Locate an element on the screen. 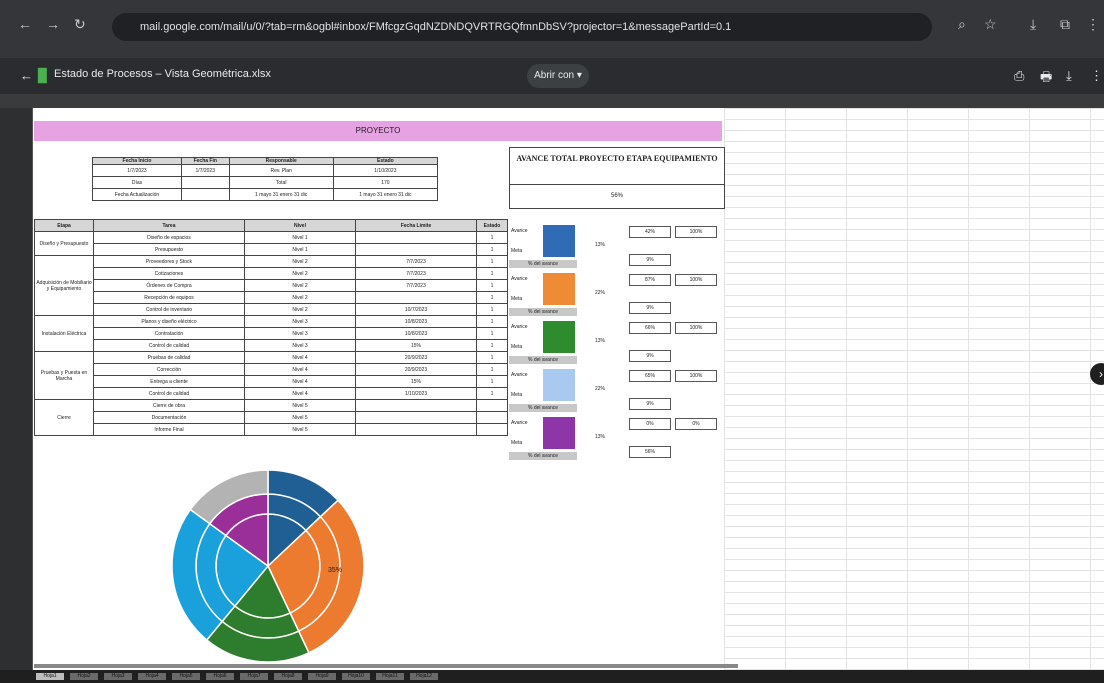  print-icon: 🖶 is located at coordinates (1046, 79).